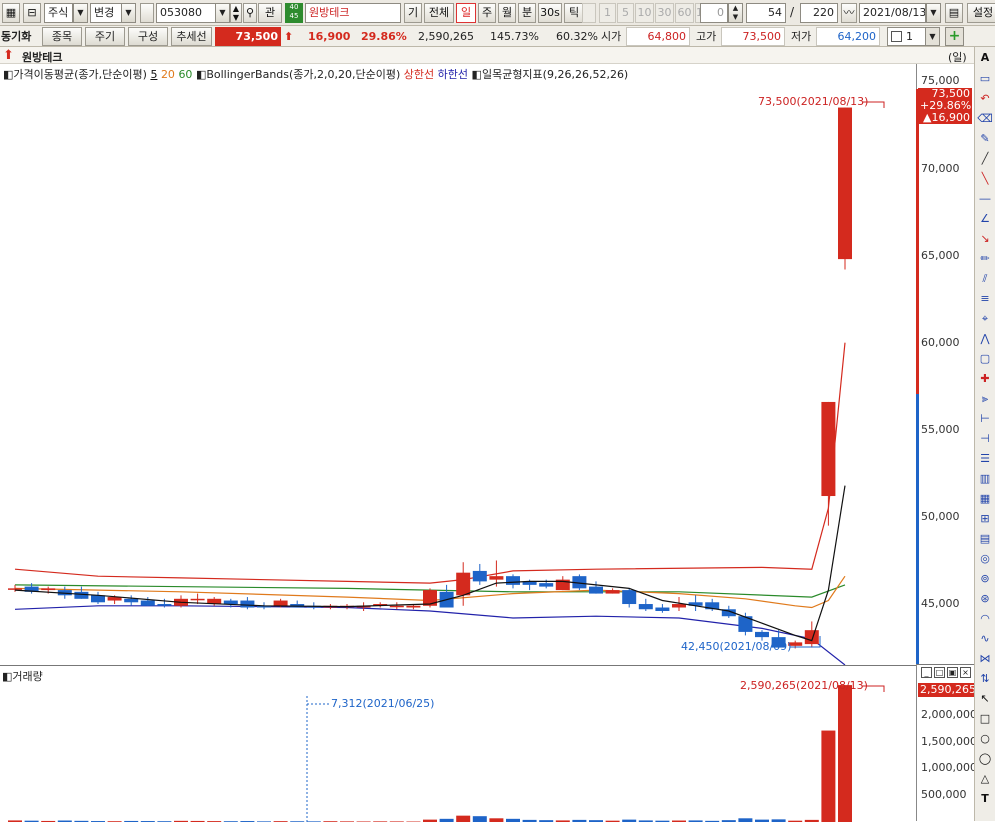 Image resolution: width=995 pixels, height=825 pixels. What do you see at coordinates (985, 659) in the screenshot?
I see `signal-icon: ⋈` at bounding box center [985, 659].